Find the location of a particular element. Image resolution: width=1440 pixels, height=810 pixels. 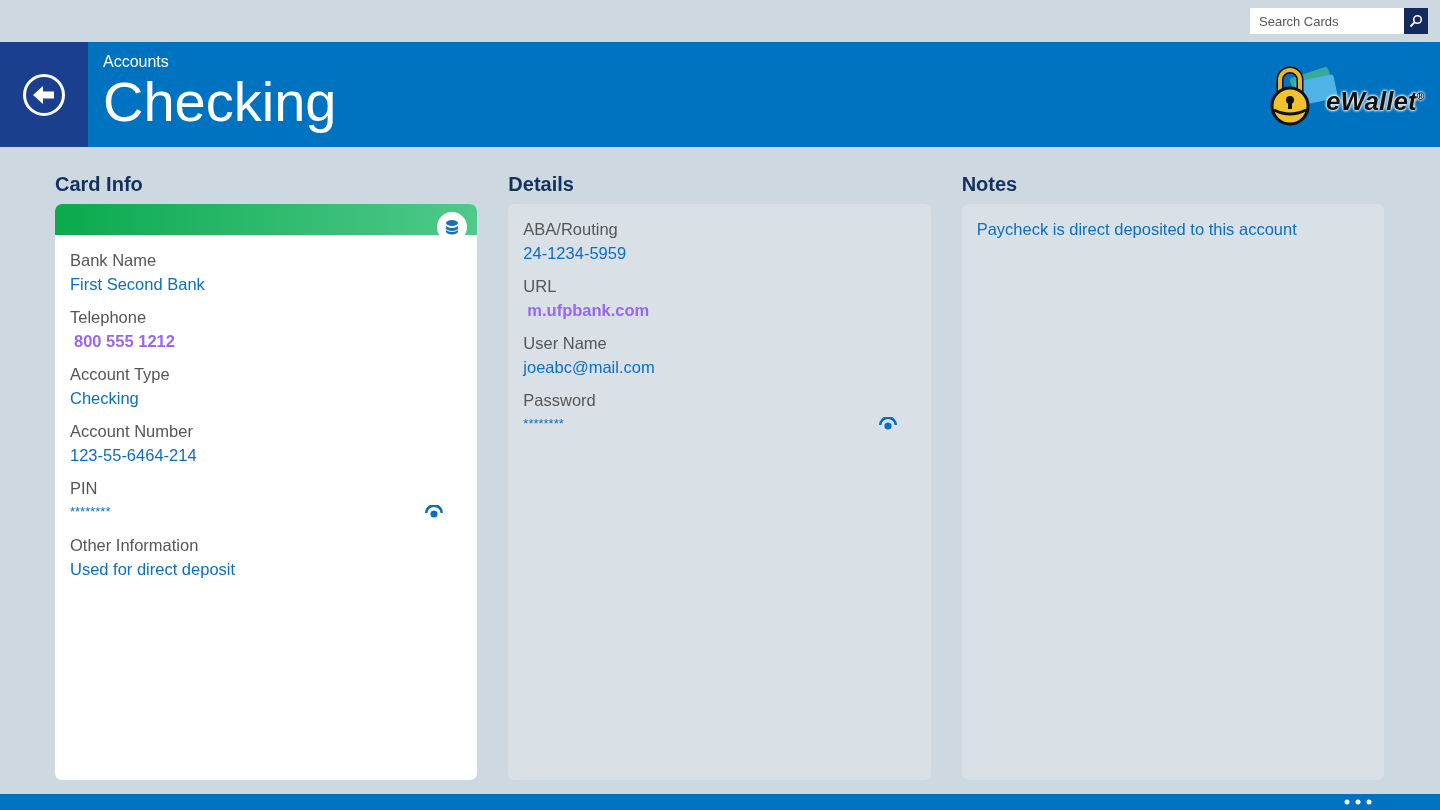

field-label: Account Number is located at coordinates (132, 431).